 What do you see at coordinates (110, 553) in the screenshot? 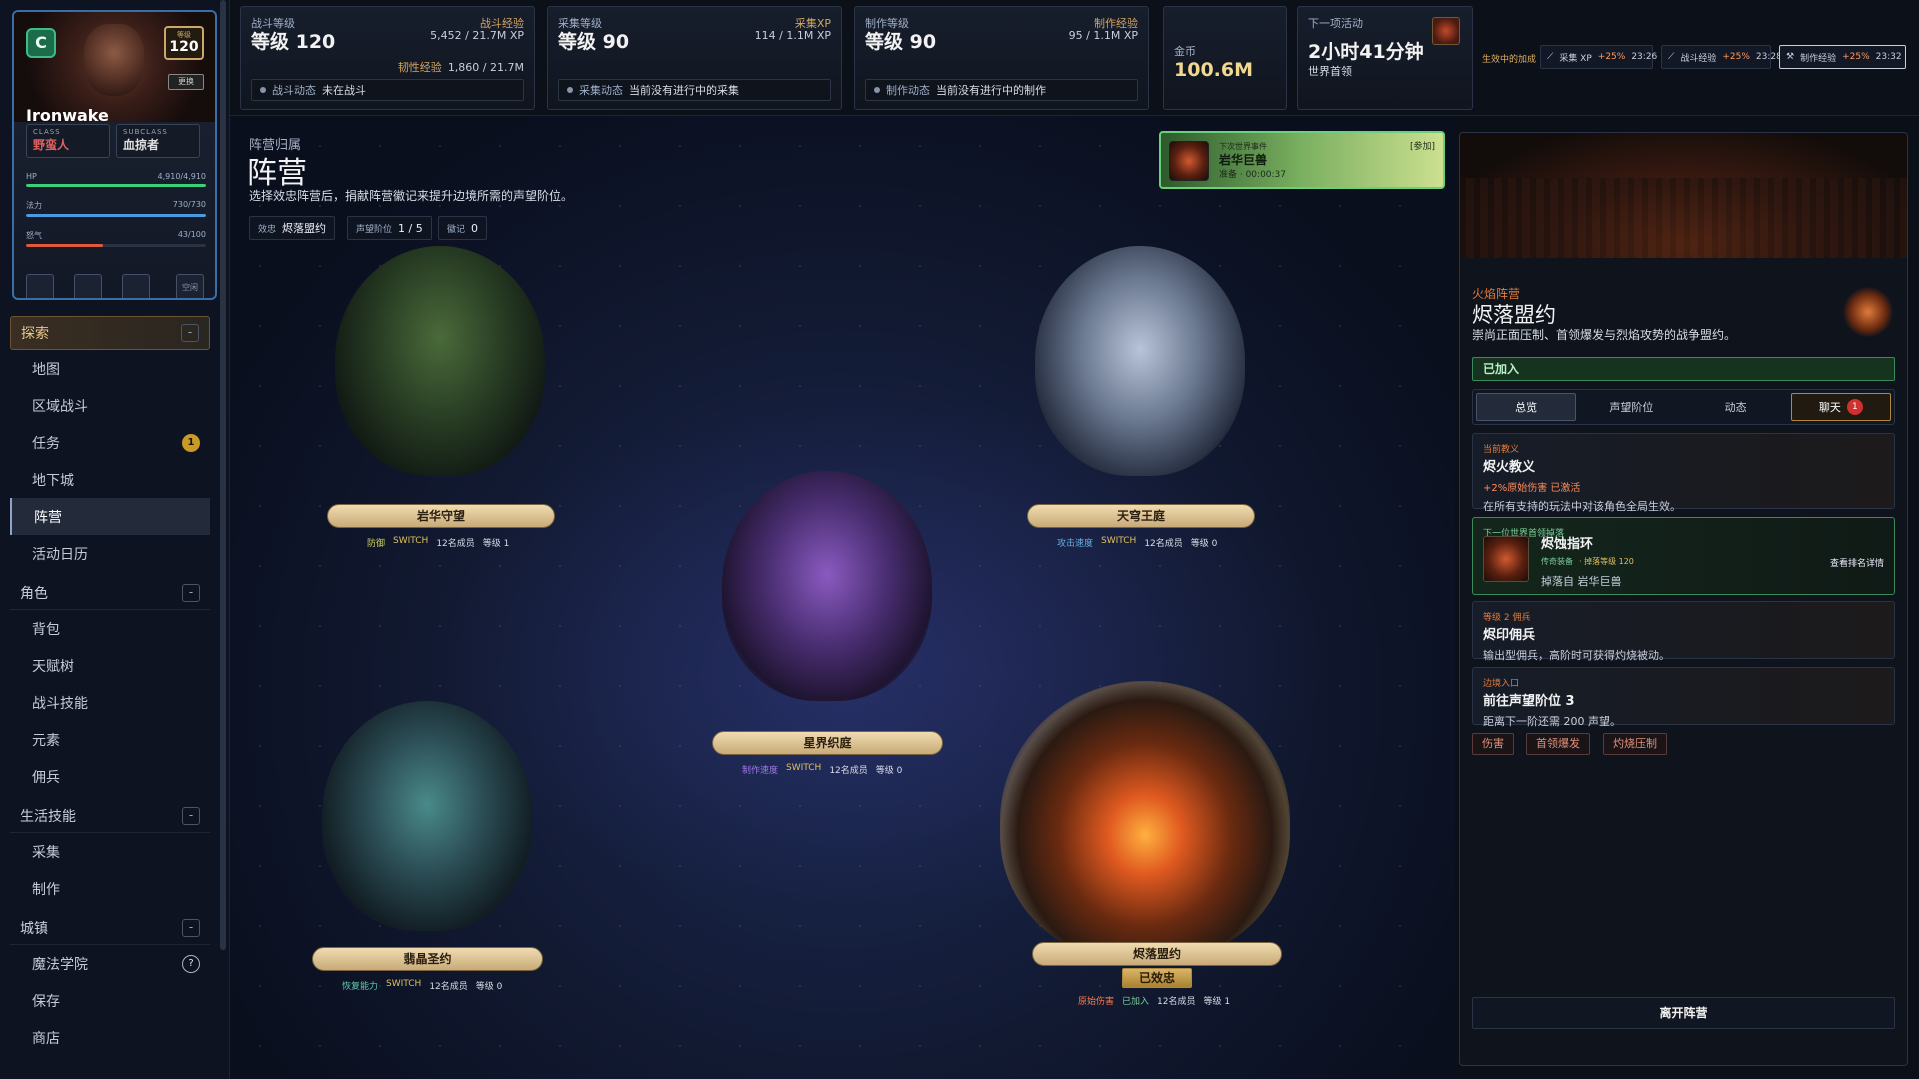
I see `nav-item: 活动日历` at bounding box center [110, 553].